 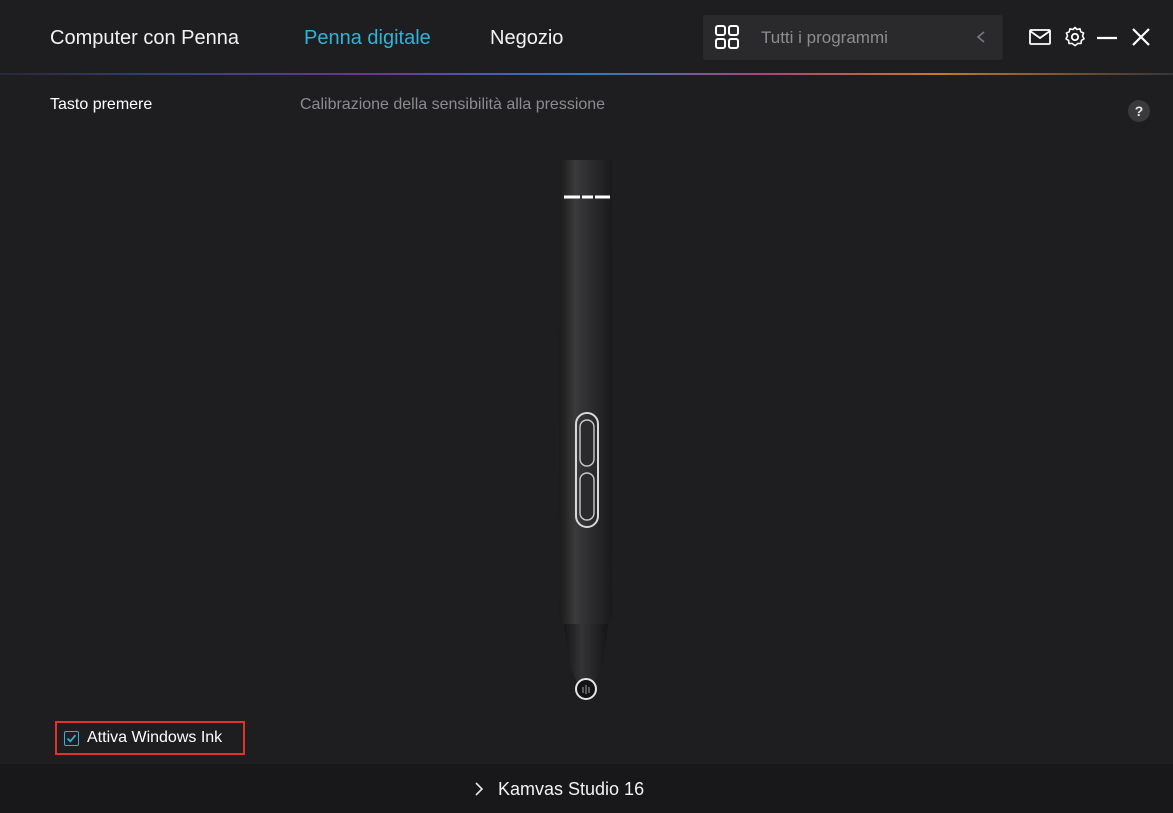 What do you see at coordinates (144, 38) in the screenshot?
I see `tab-computer-con-penna: Computer con Penna` at bounding box center [144, 38].